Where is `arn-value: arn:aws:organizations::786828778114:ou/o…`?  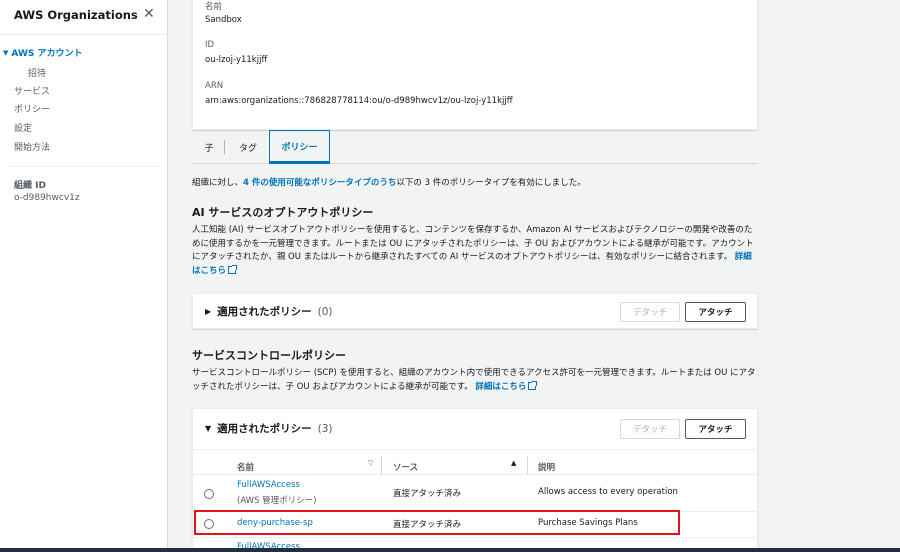 arn-value: arn:aws:organizations::786828778114:ou/o… is located at coordinates (359, 101).